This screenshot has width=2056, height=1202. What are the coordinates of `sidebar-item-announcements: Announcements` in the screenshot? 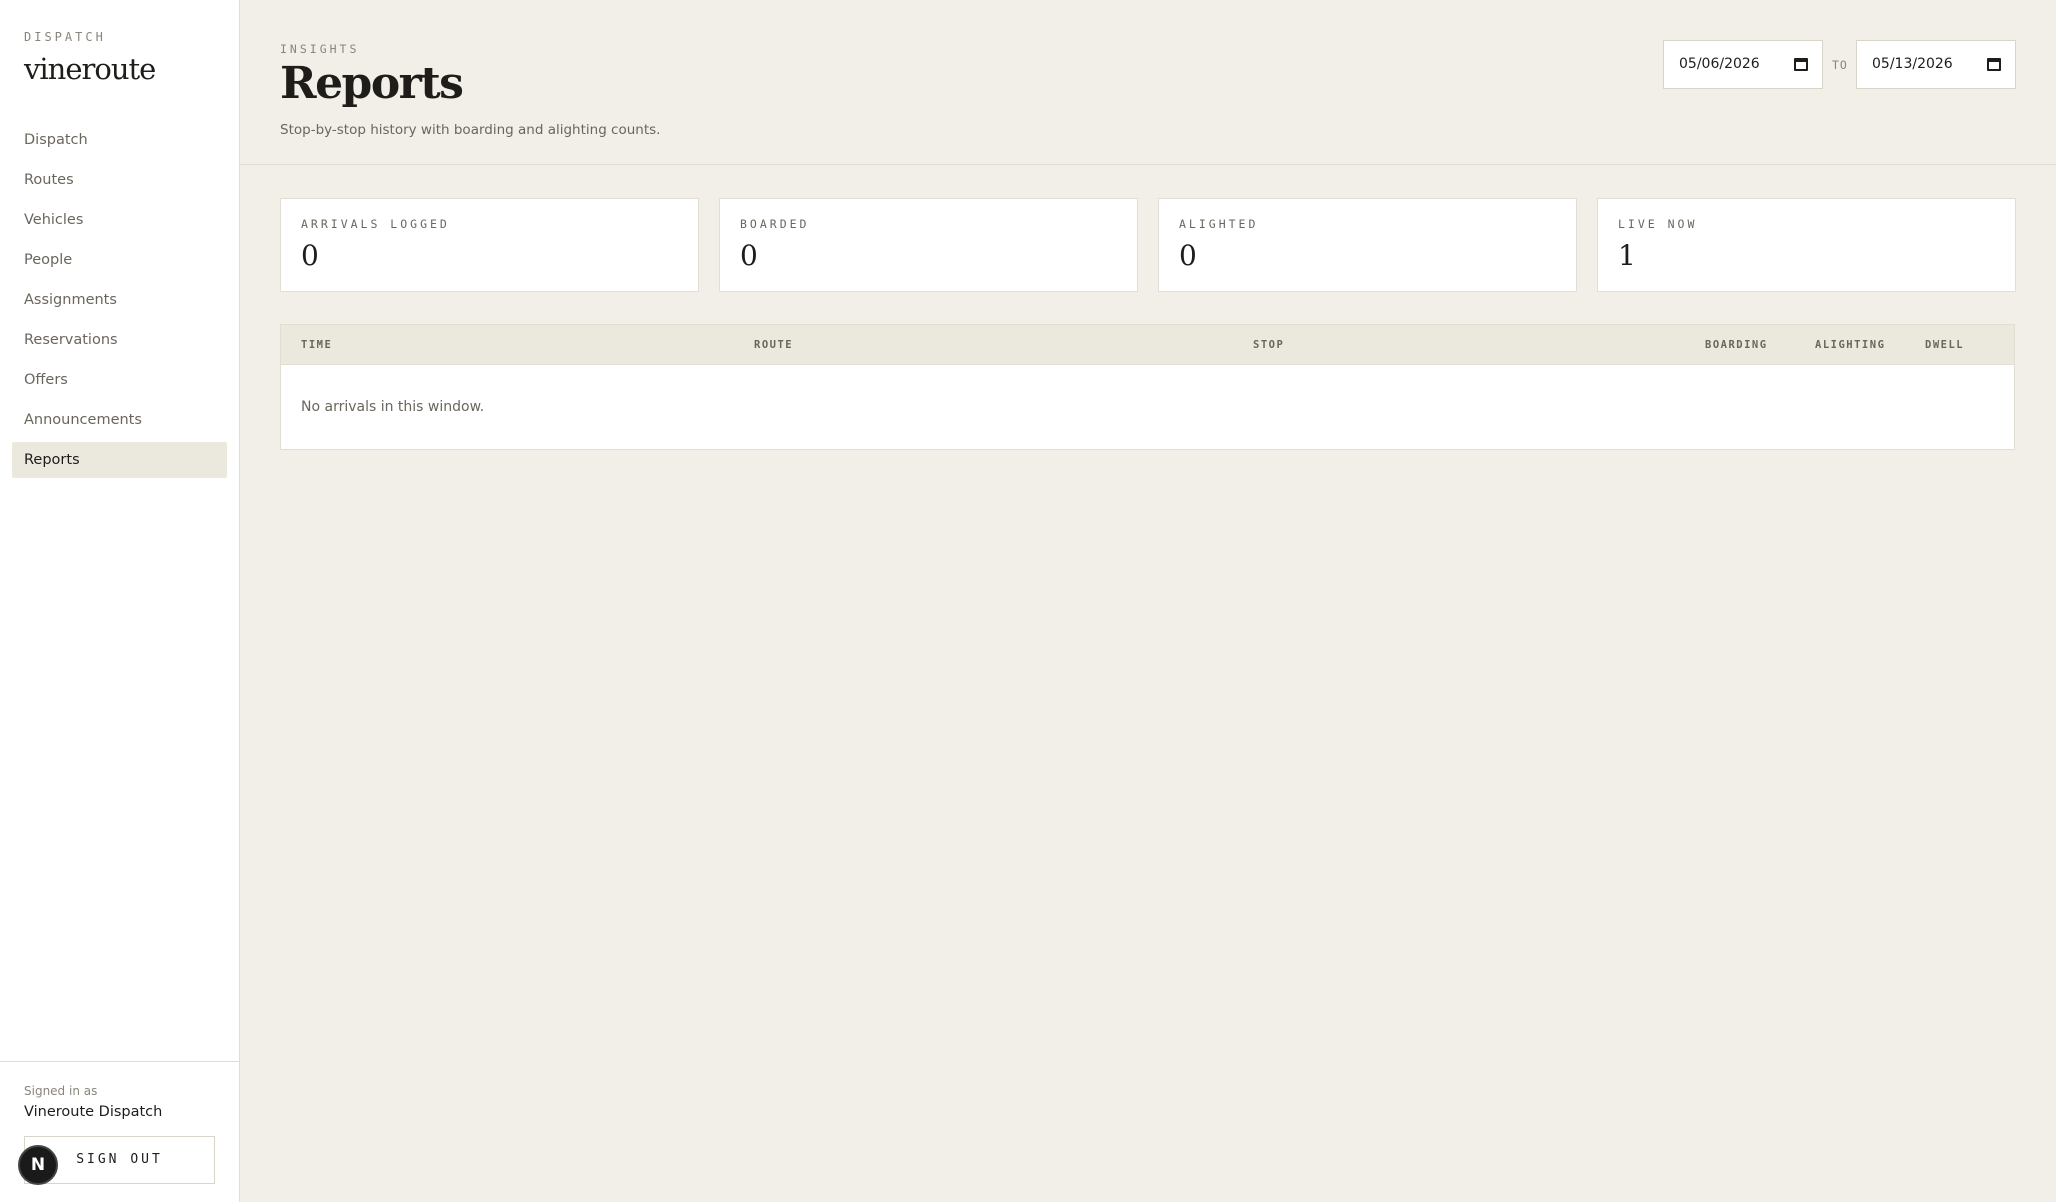 It's located at (119, 420).